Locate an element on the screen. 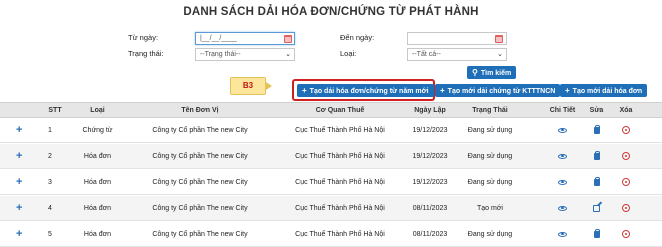 This screenshot has height=247, width=662. type-label: Loại: is located at coordinates (348, 53).